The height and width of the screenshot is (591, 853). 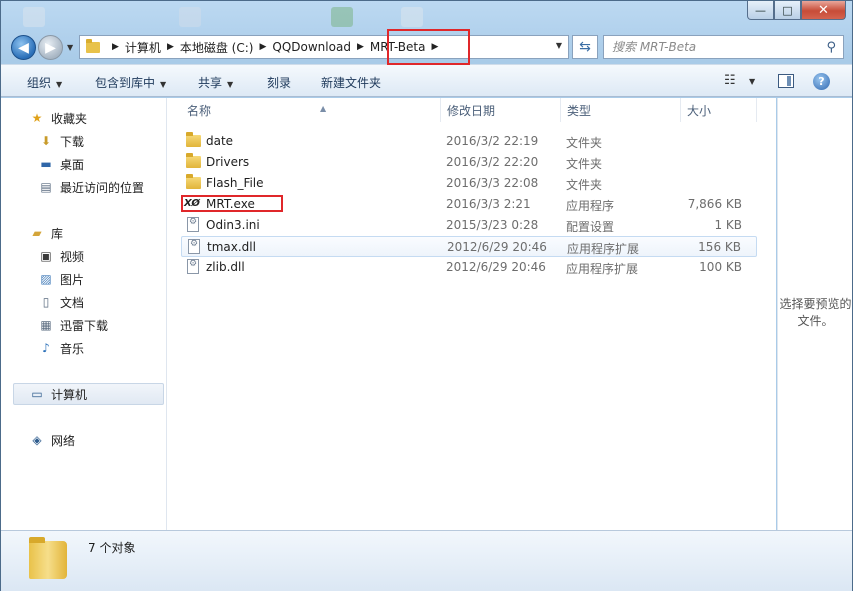 What do you see at coordinates (787, 10) in the screenshot?
I see `maximize-button: □` at bounding box center [787, 10].